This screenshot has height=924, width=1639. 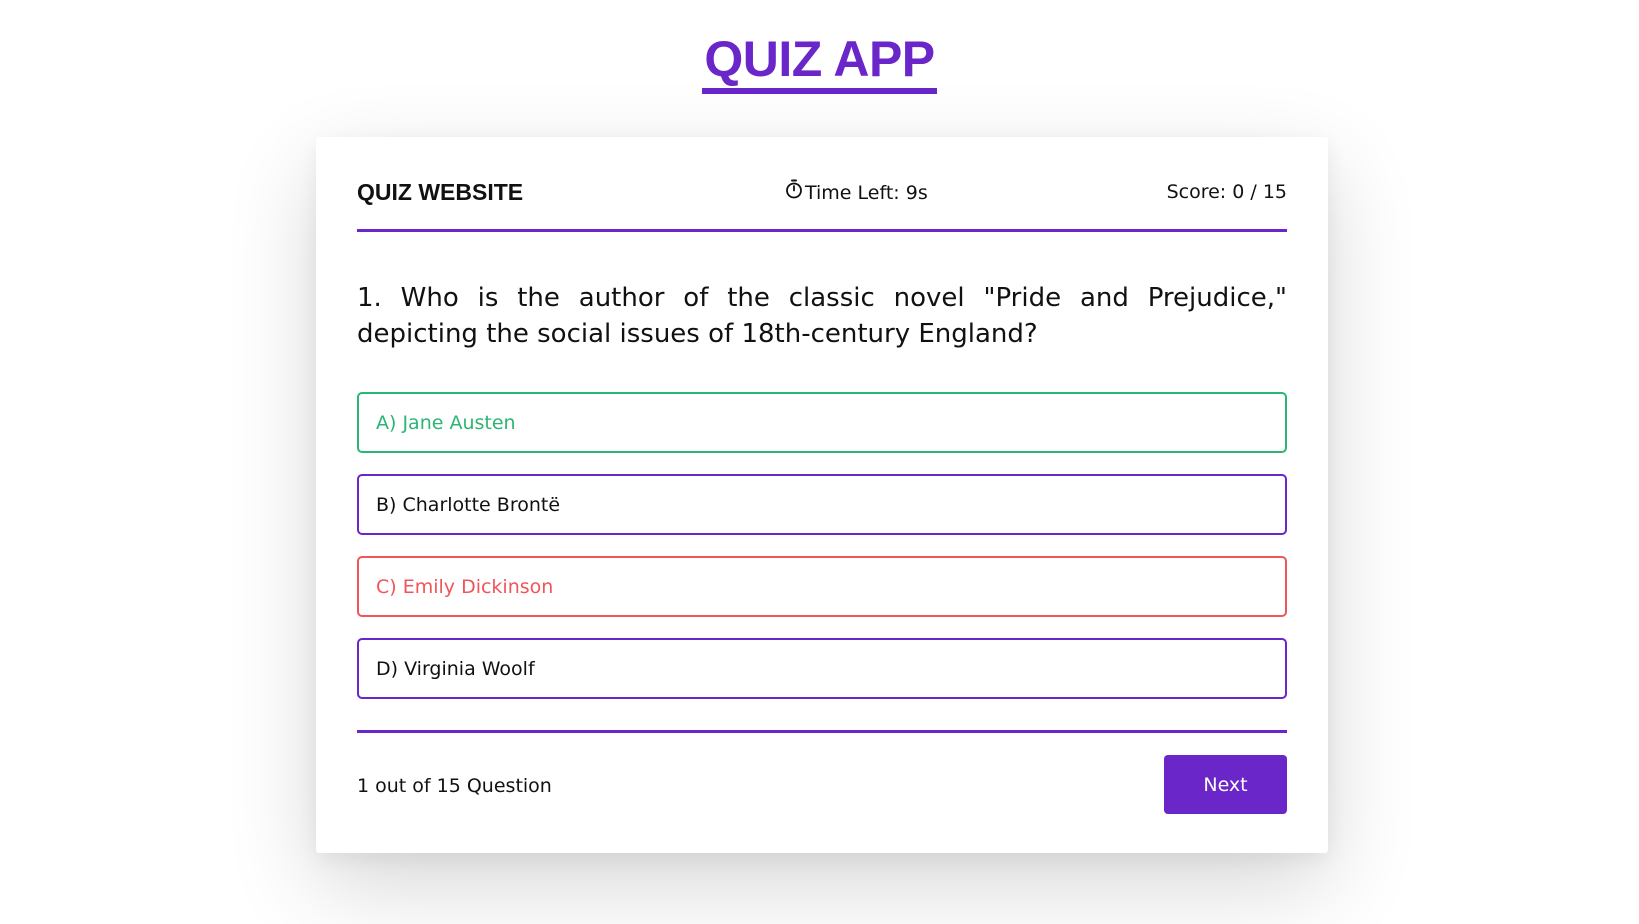 I want to click on answer-option-d: D) Virginia Woolf, so click(x=822, y=668).